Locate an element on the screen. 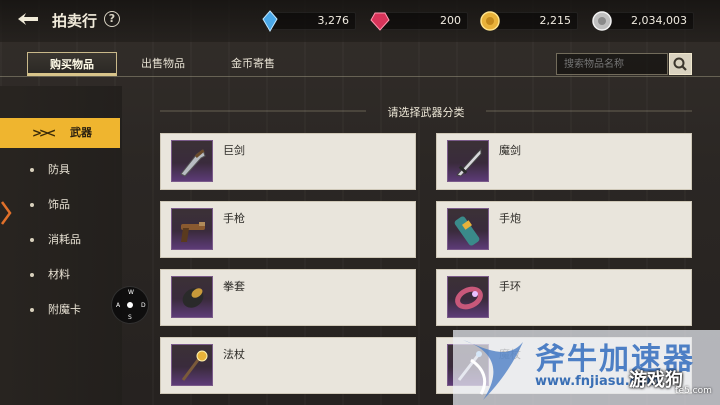  sidebar-item-label: 武器 is located at coordinates (81, 132).